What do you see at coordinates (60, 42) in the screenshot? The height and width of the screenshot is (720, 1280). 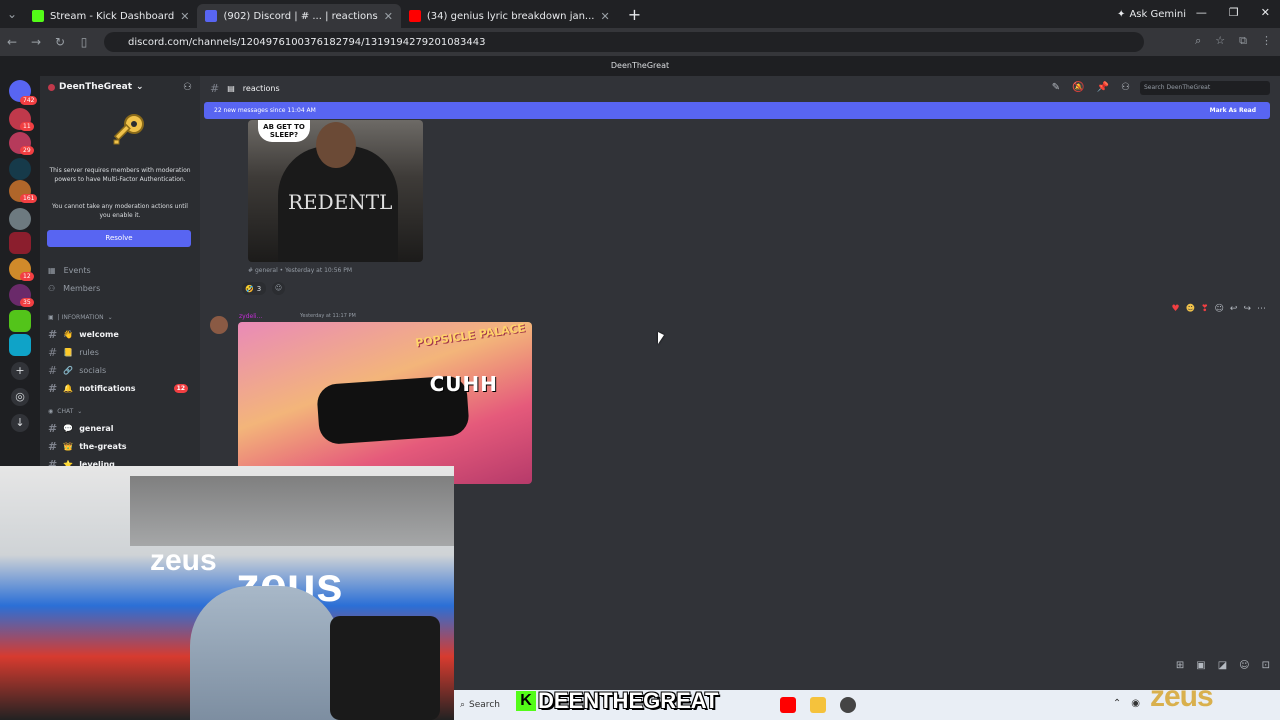 I see `reload-icon: ↻` at bounding box center [60, 42].